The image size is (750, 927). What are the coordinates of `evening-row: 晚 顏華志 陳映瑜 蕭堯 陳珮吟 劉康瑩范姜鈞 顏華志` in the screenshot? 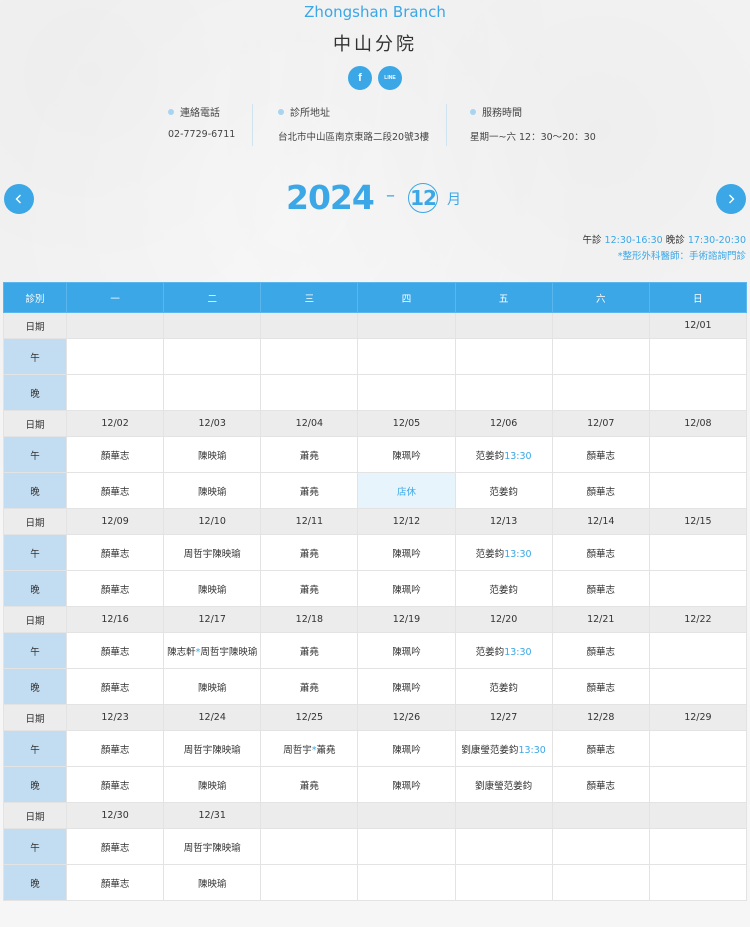 It's located at (375, 784).